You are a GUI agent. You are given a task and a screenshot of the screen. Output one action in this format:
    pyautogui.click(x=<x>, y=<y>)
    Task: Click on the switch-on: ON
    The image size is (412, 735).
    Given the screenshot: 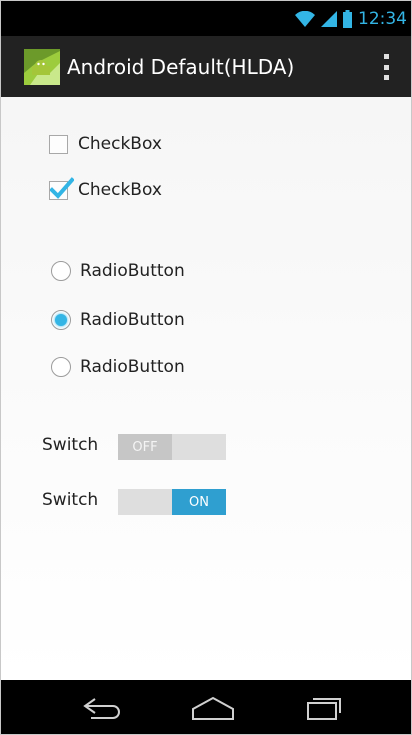 What is the action you would take?
    pyautogui.click(x=172, y=502)
    